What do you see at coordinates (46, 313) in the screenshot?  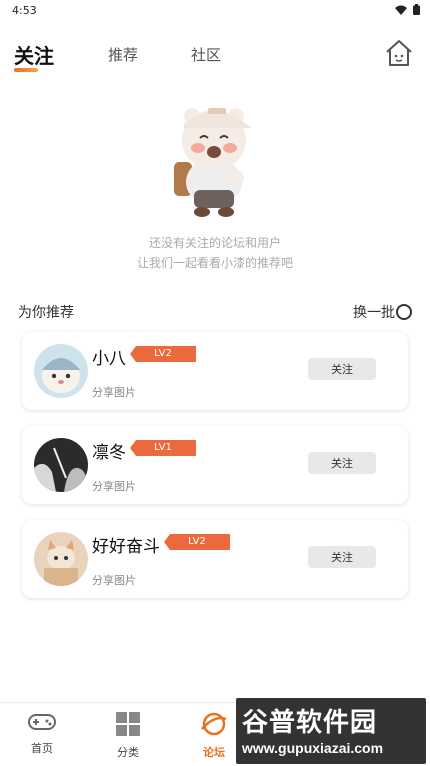 I see `recommend-title: 为你推荐` at bounding box center [46, 313].